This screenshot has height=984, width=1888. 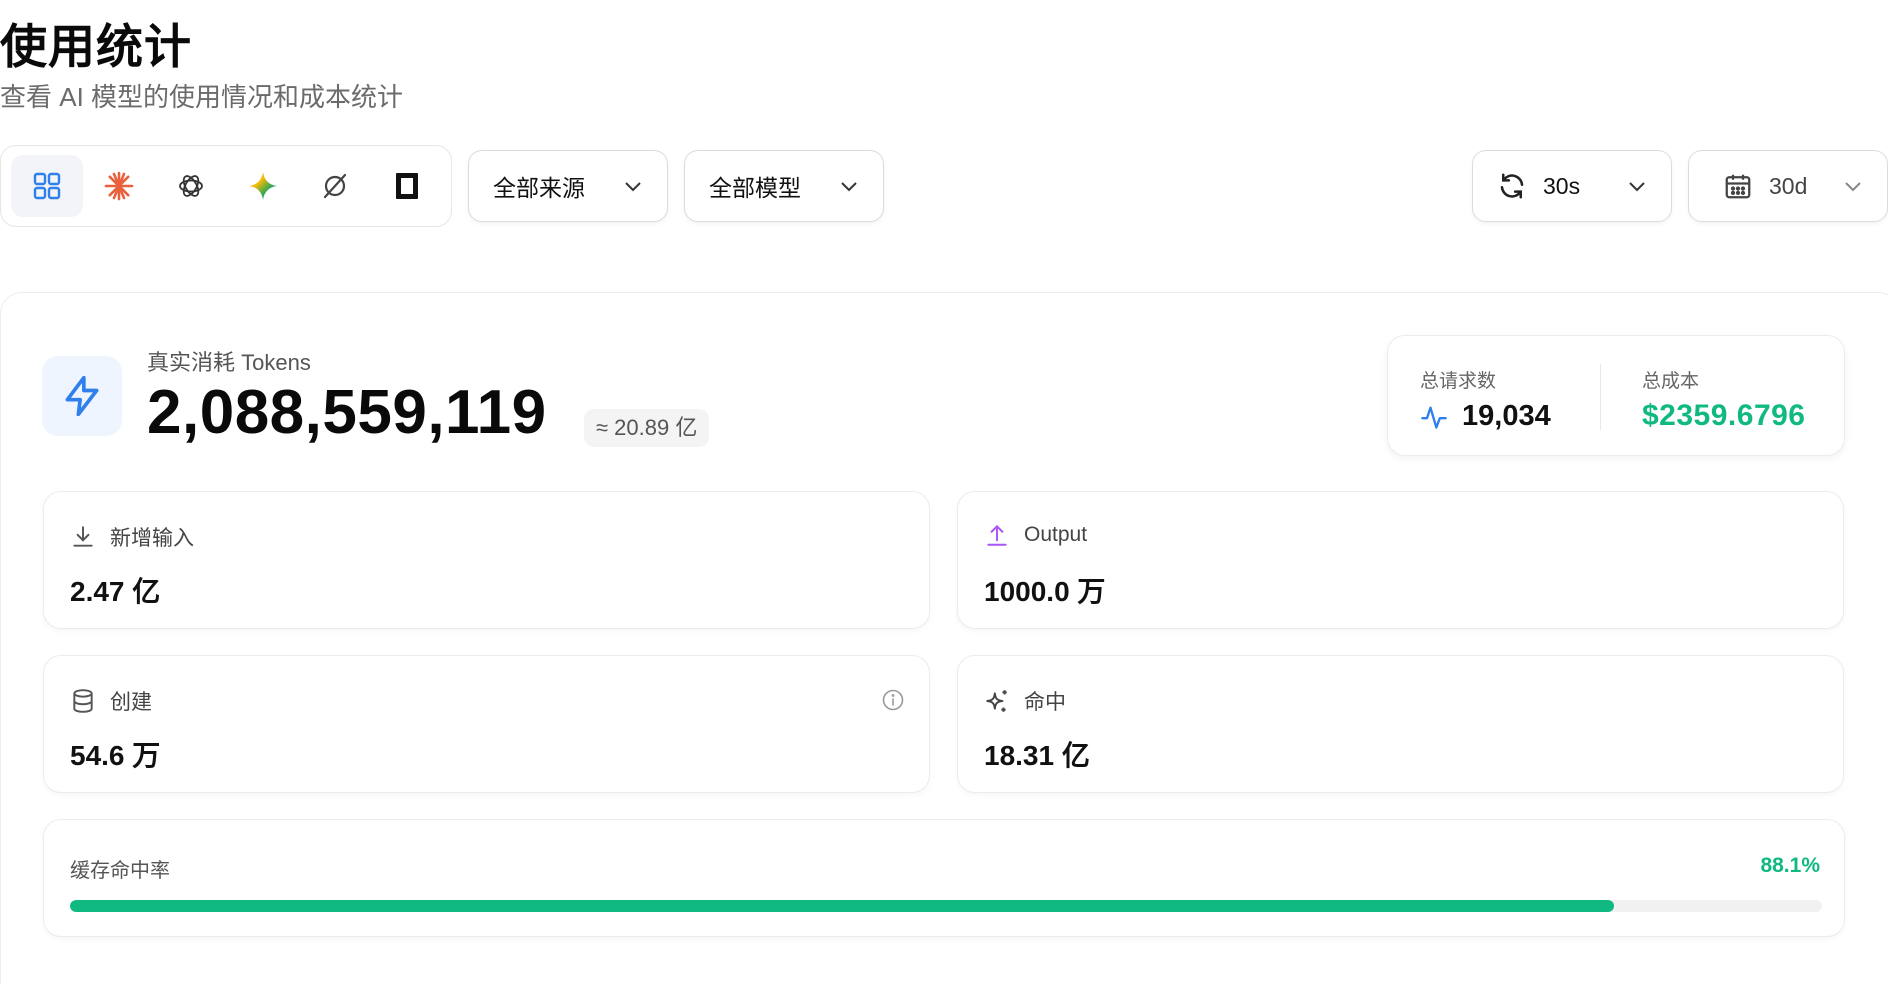 I want to click on model-select: 全部模型, so click(x=784, y=186).